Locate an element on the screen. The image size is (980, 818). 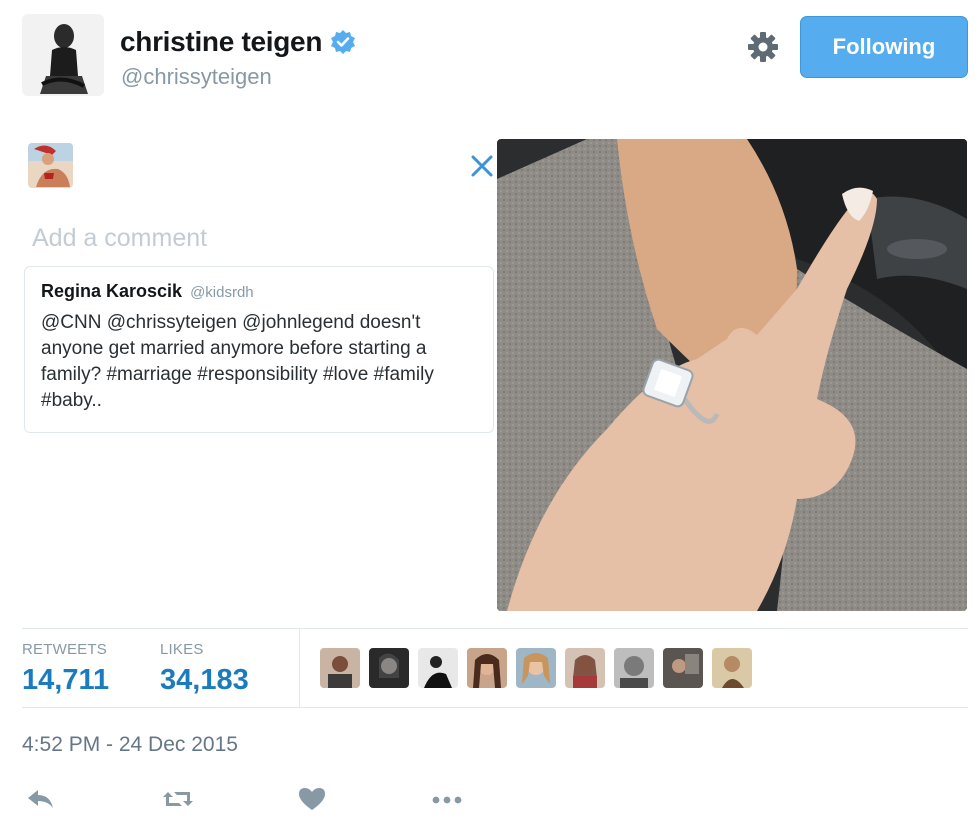
likes-label: LIKES is located at coordinates (182, 649).